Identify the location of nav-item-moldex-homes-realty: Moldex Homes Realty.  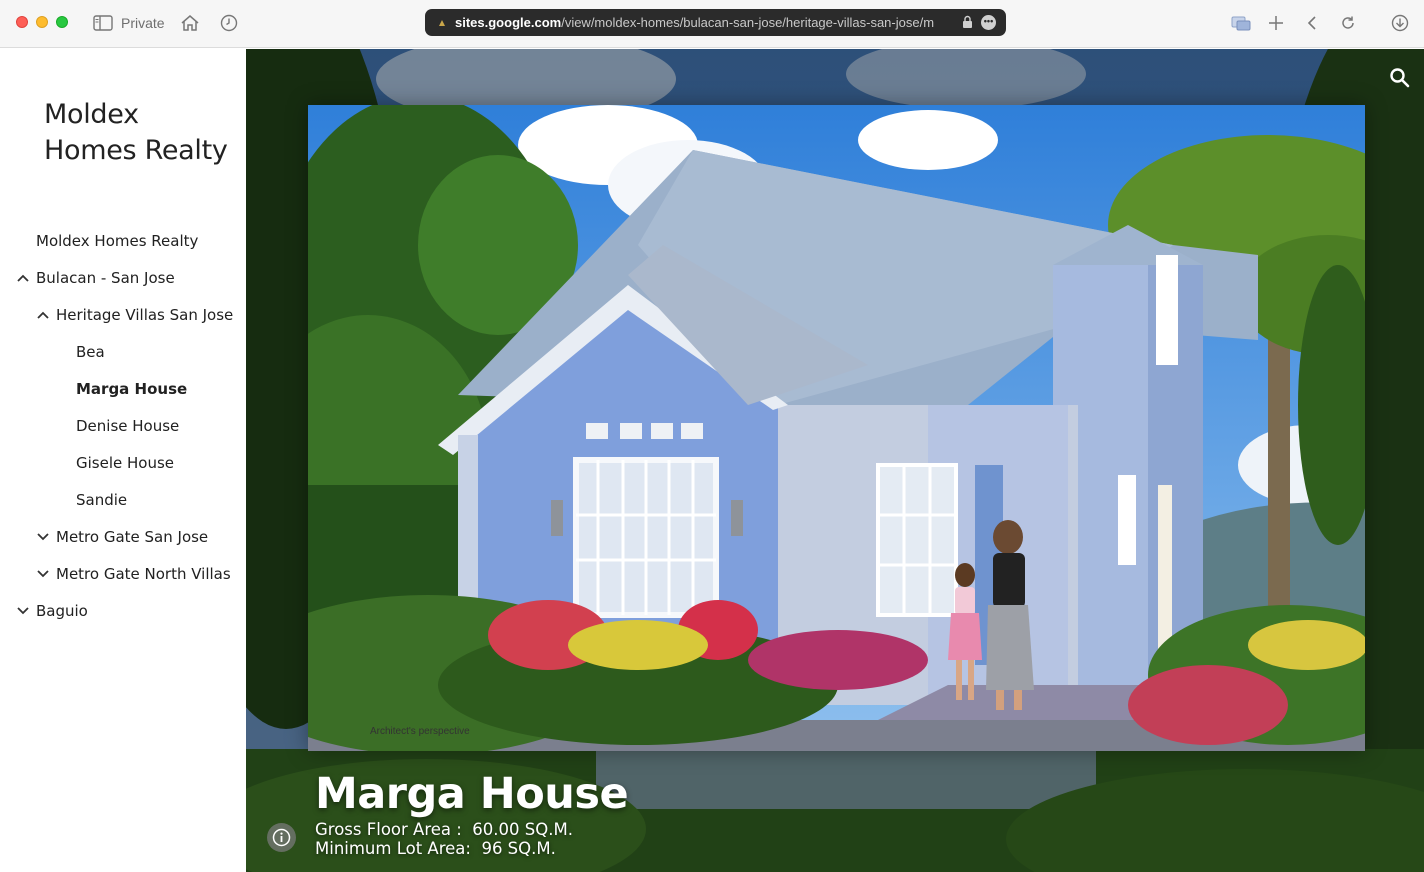
(117, 241).